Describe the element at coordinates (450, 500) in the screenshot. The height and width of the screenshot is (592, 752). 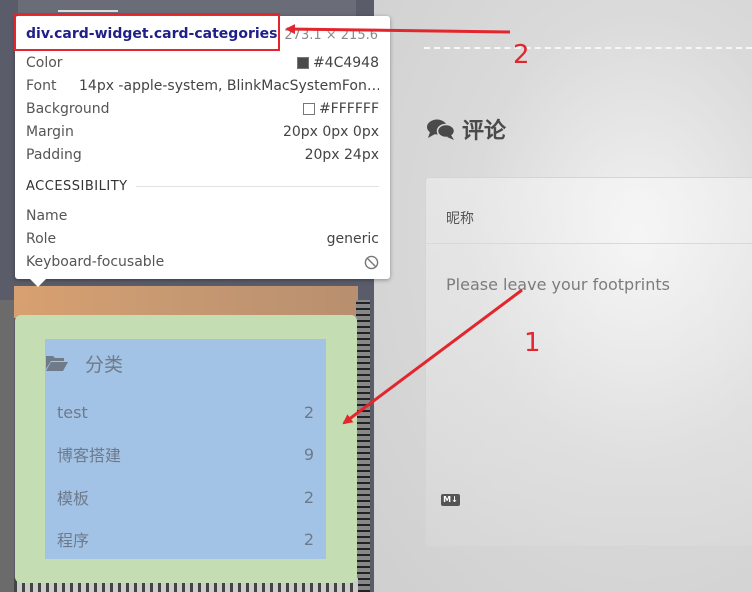
I see `markdown-icon: M↓` at that location.